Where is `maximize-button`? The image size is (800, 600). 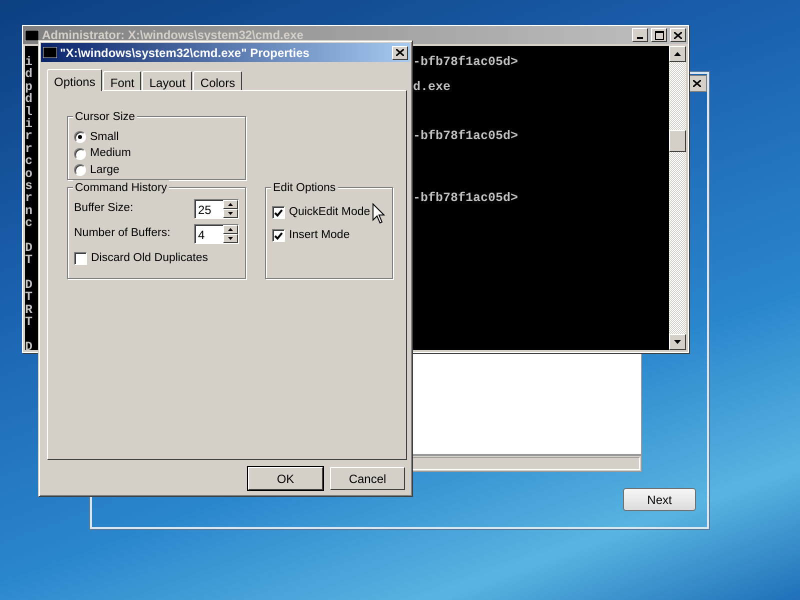 maximize-button is located at coordinates (659, 35).